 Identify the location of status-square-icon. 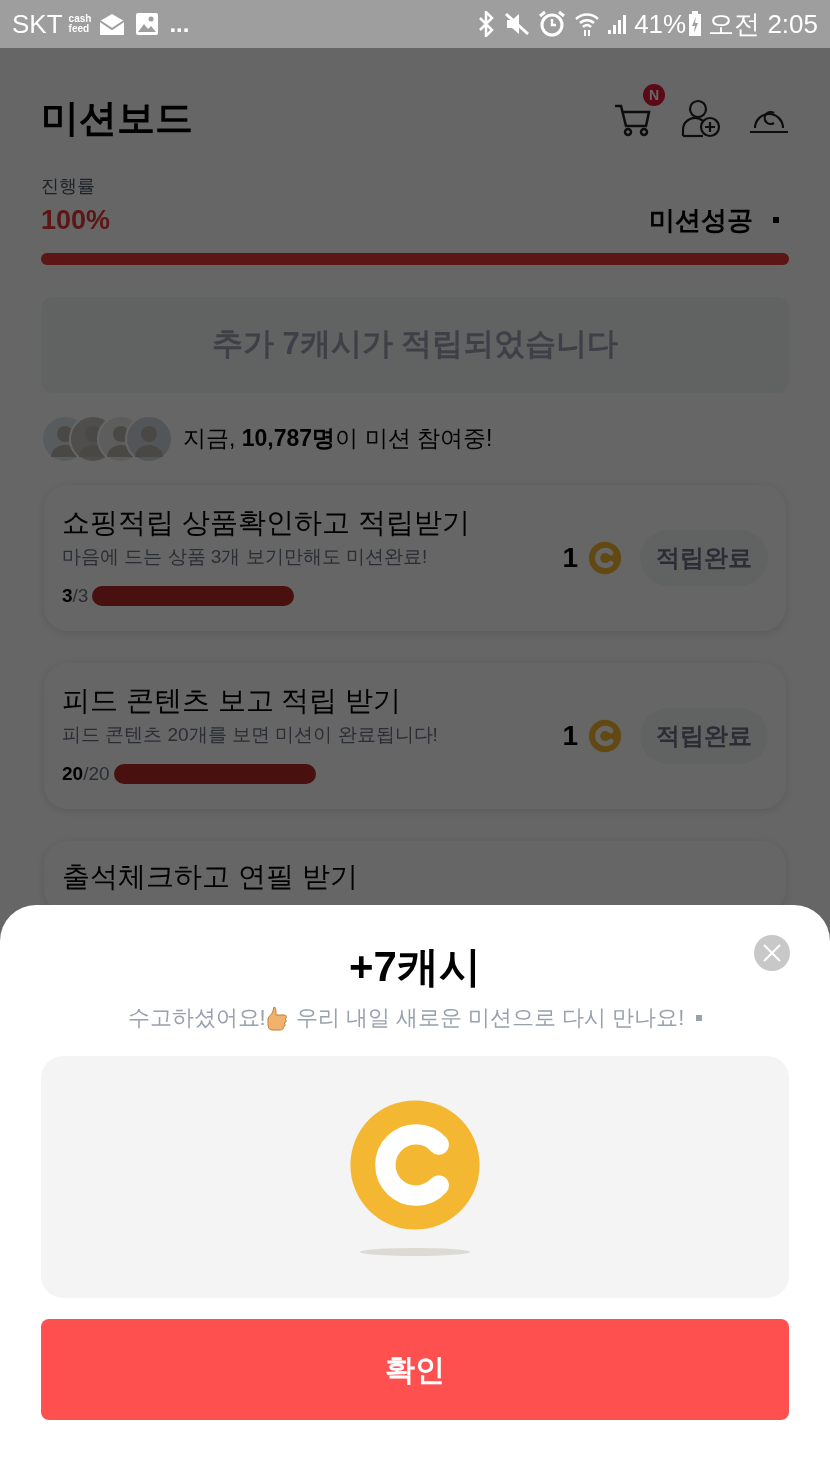
(776, 220).